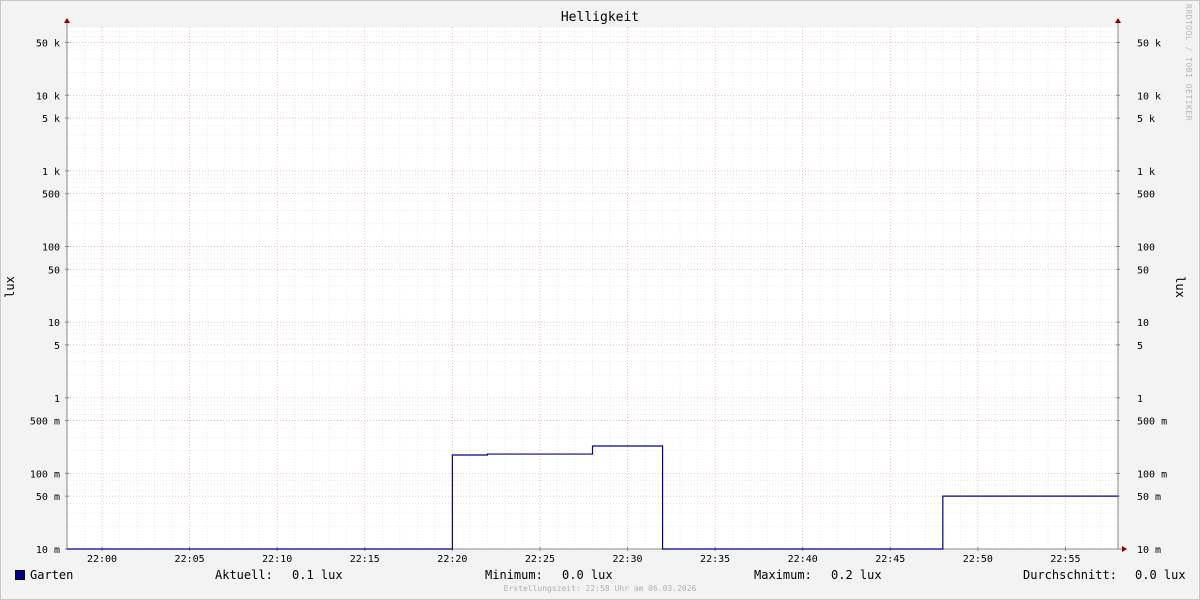 This screenshot has height=600, width=1200. Describe the element at coordinates (48, 43) in the screenshot. I see `y-tick-label-left: 50 k` at that location.